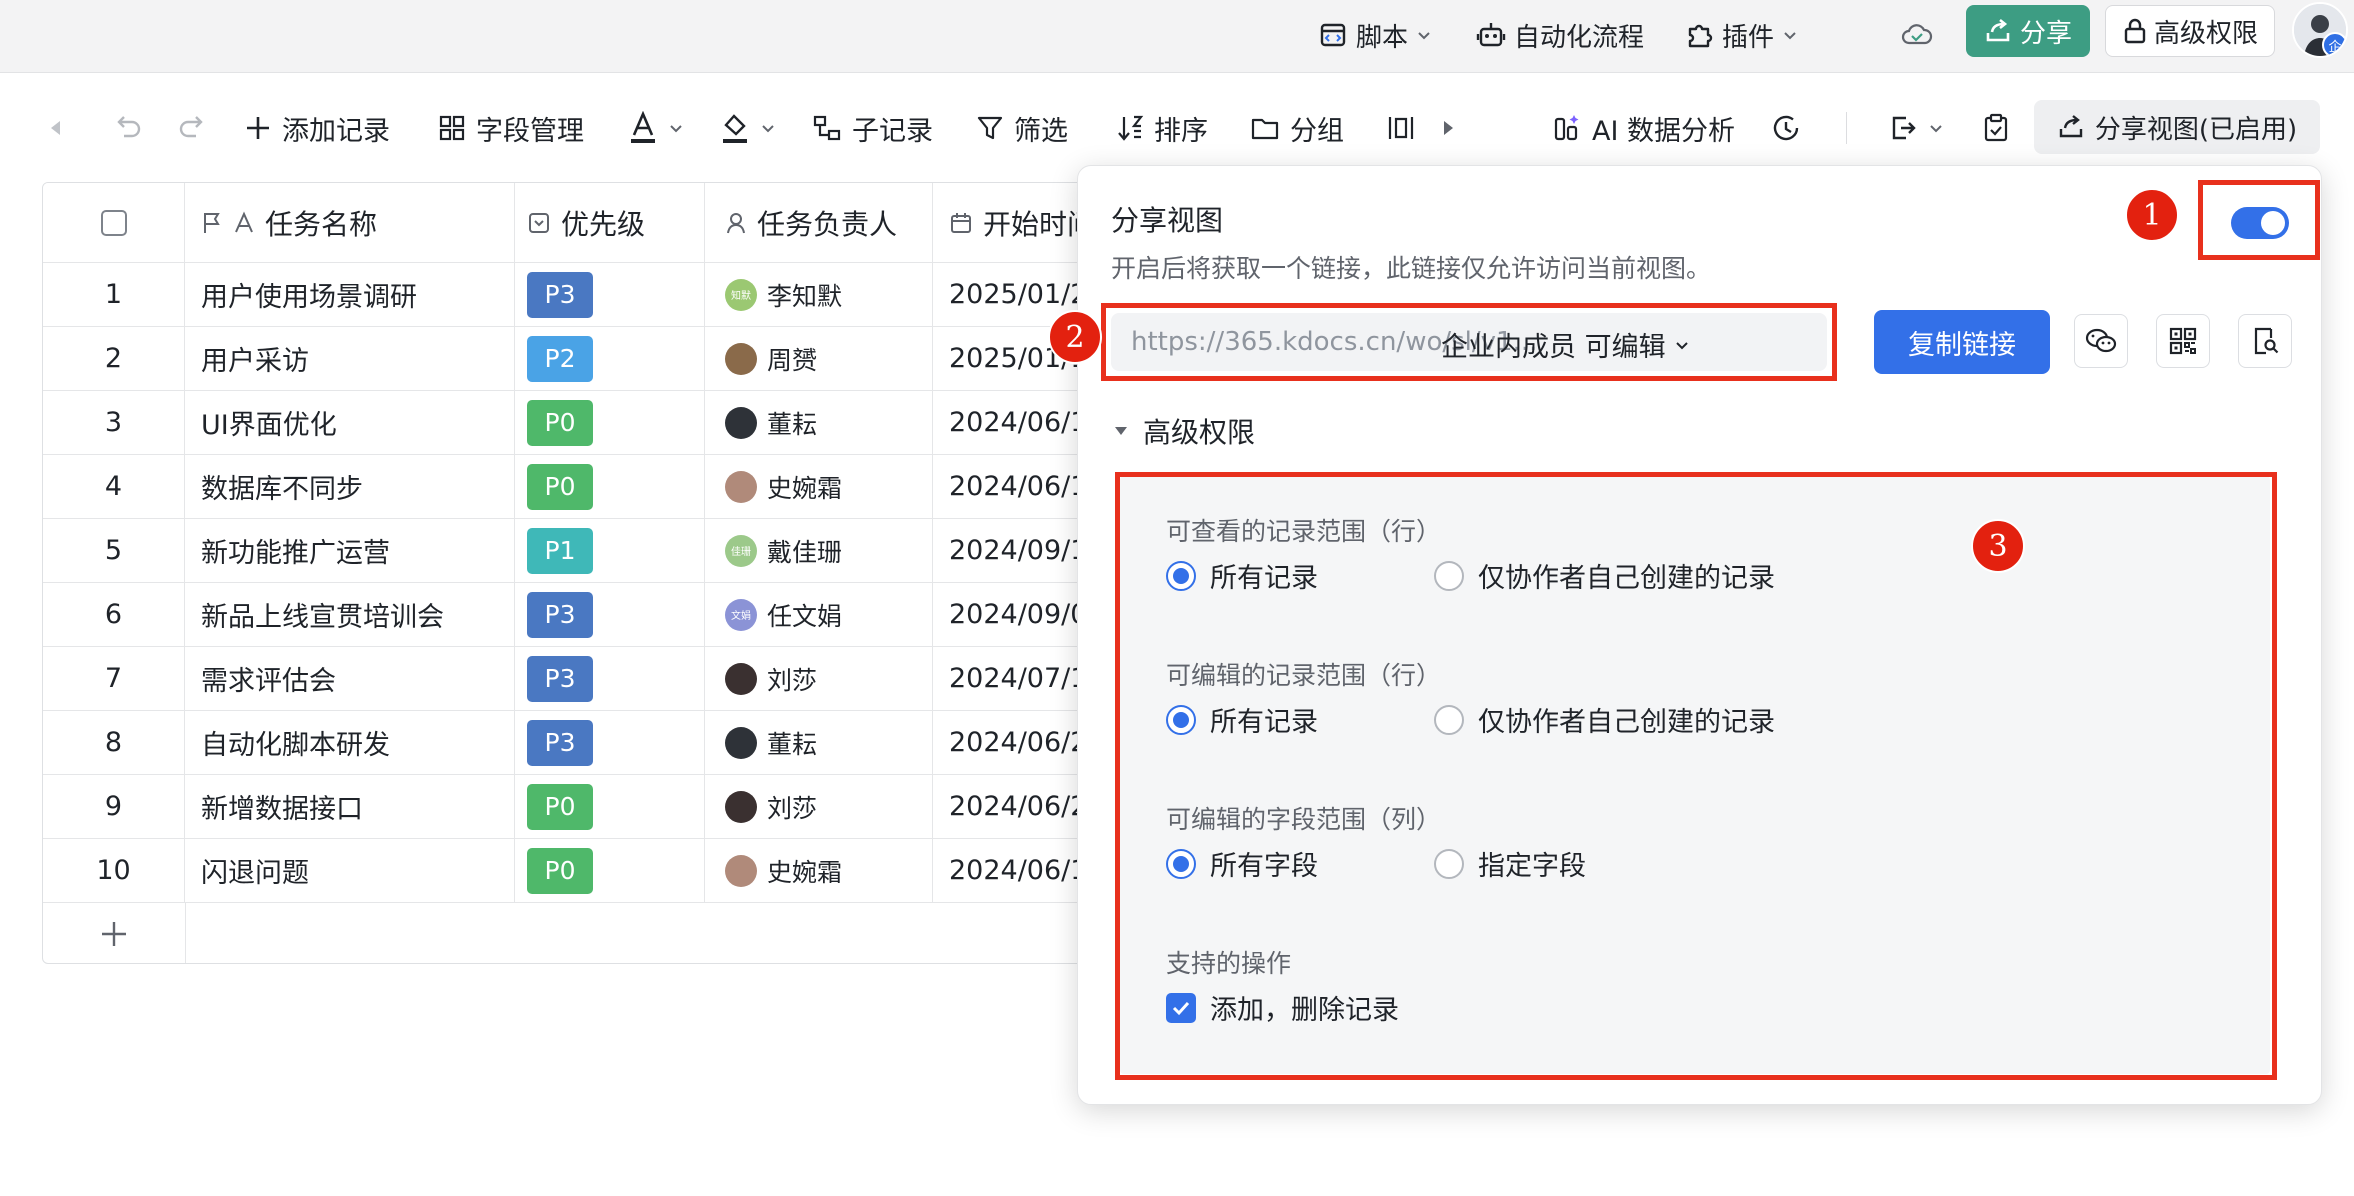 The height and width of the screenshot is (1196, 2354). What do you see at coordinates (1184, 431) in the screenshot?
I see `advanced-permission-toggle: 高级权限` at bounding box center [1184, 431].